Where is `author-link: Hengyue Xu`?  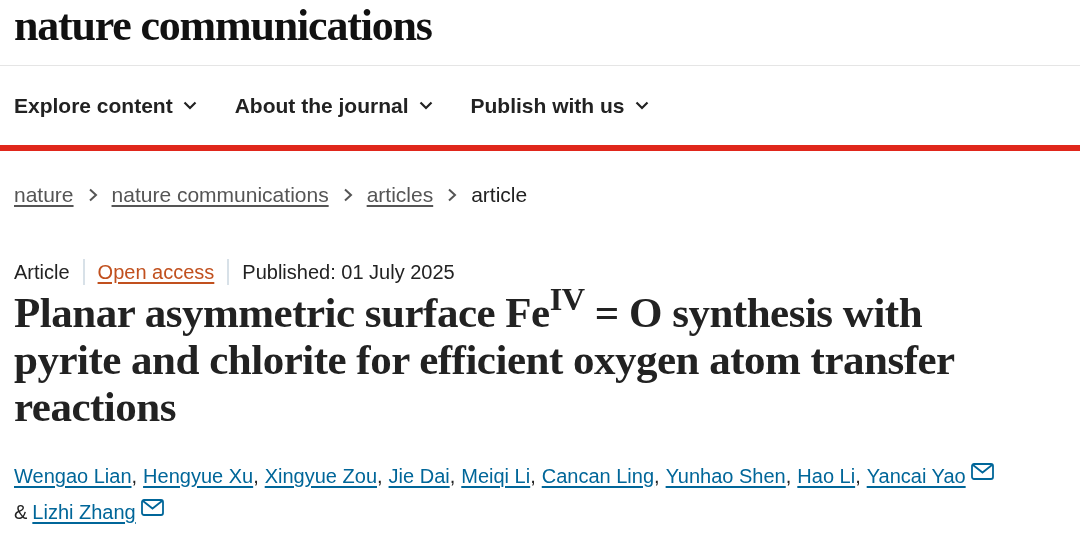 author-link: Hengyue Xu is located at coordinates (198, 475).